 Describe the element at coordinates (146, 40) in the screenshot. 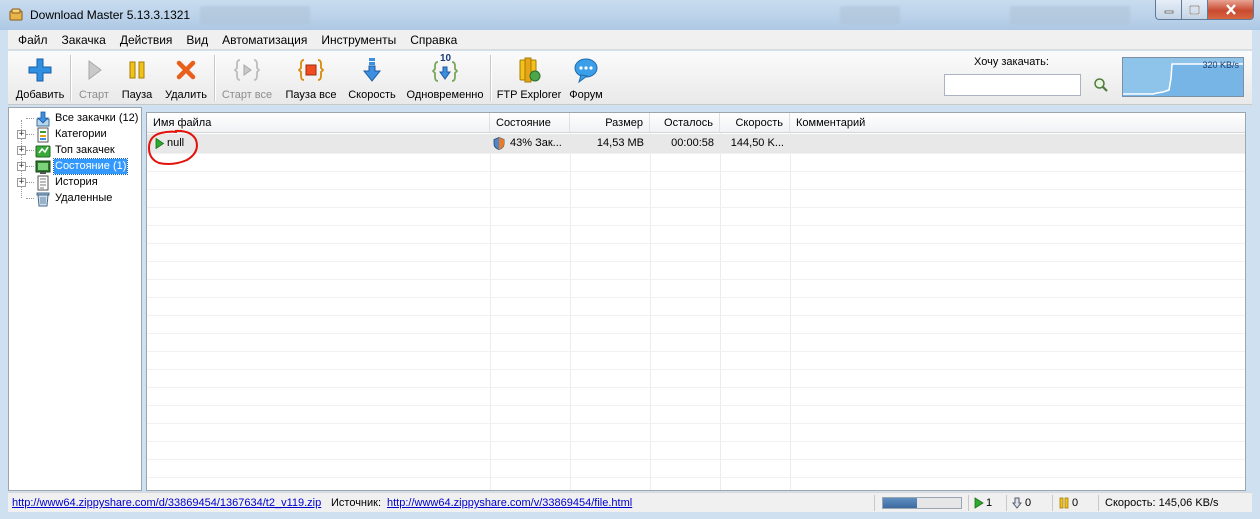

I see `menu-actions: Действия` at that location.